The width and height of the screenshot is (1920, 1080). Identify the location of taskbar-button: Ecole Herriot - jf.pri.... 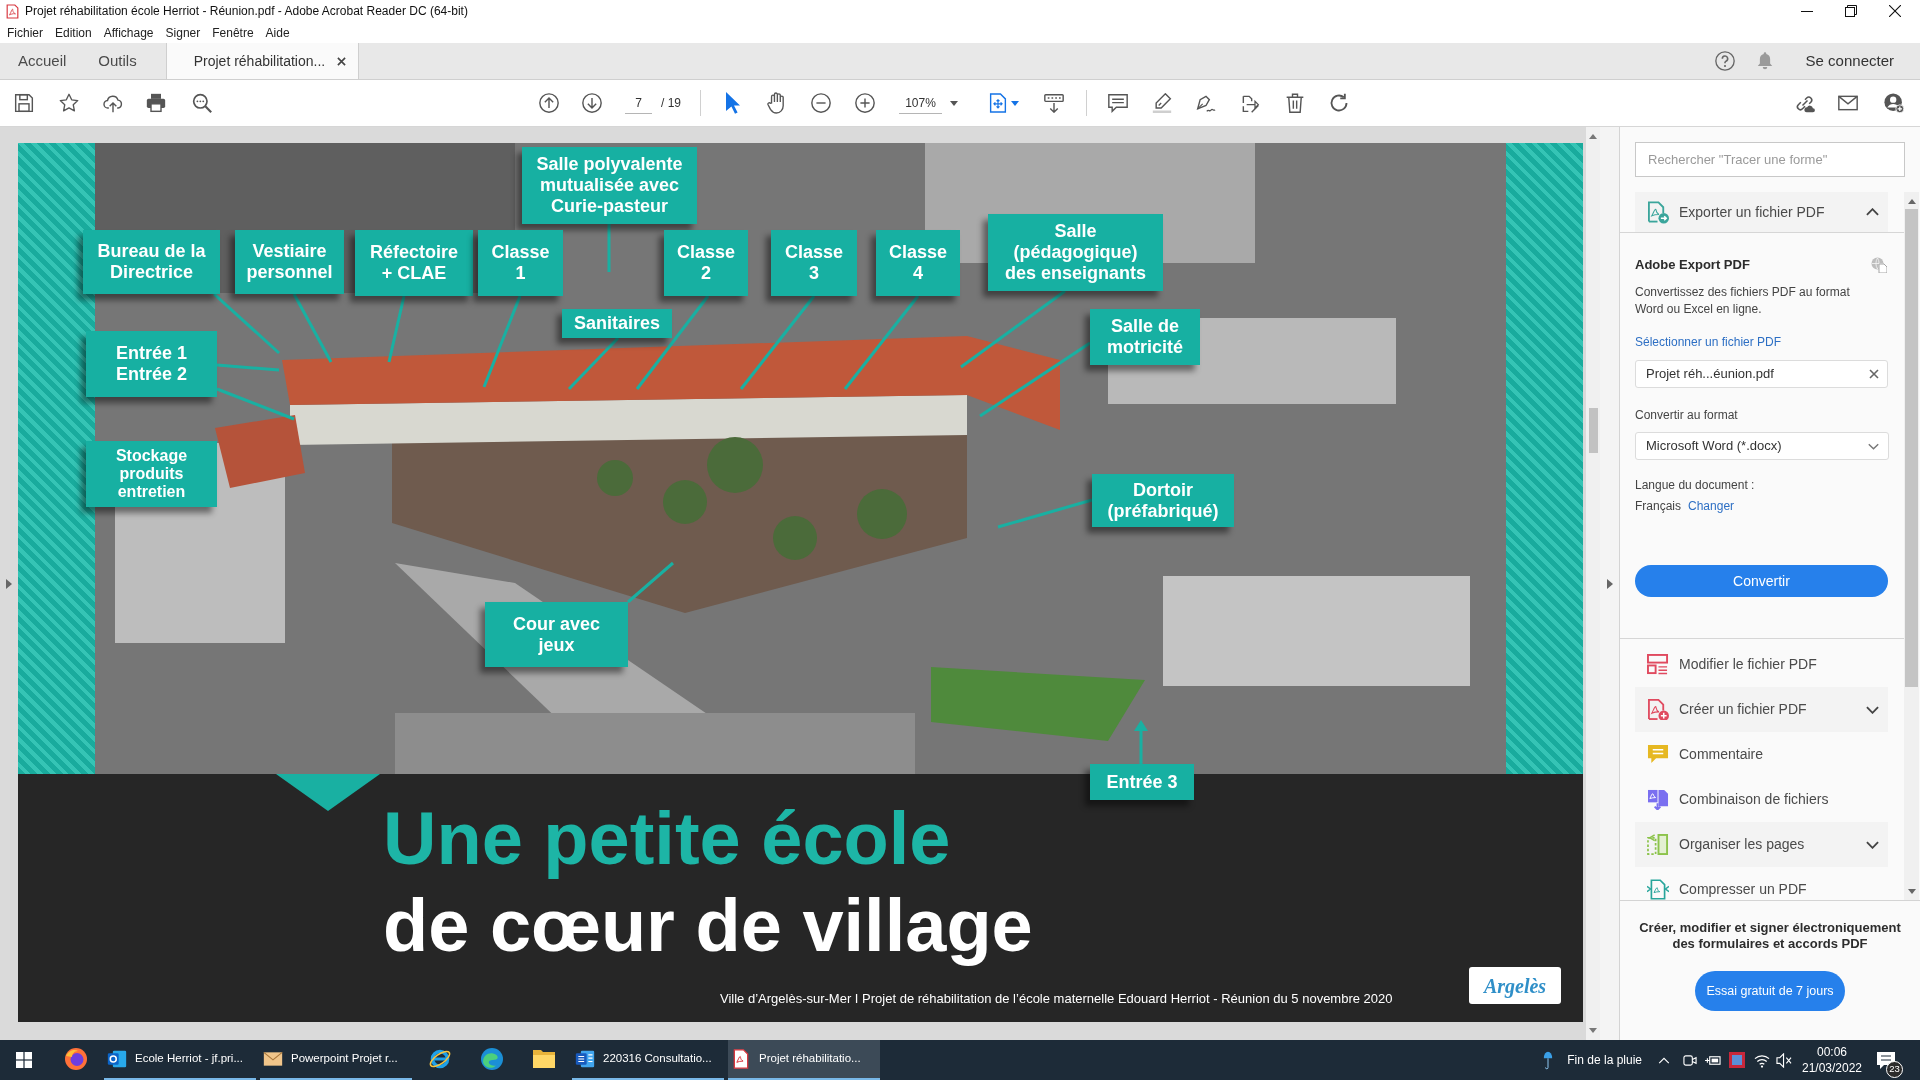
(180, 1060).